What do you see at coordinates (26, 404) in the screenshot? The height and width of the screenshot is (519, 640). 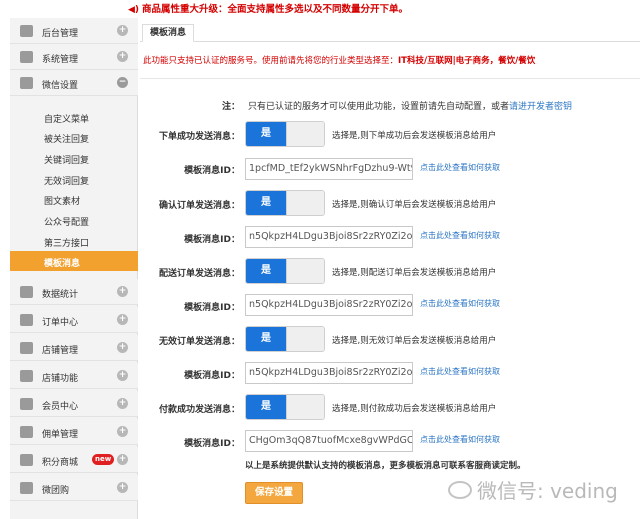 I see `user-icon` at bounding box center [26, 404].